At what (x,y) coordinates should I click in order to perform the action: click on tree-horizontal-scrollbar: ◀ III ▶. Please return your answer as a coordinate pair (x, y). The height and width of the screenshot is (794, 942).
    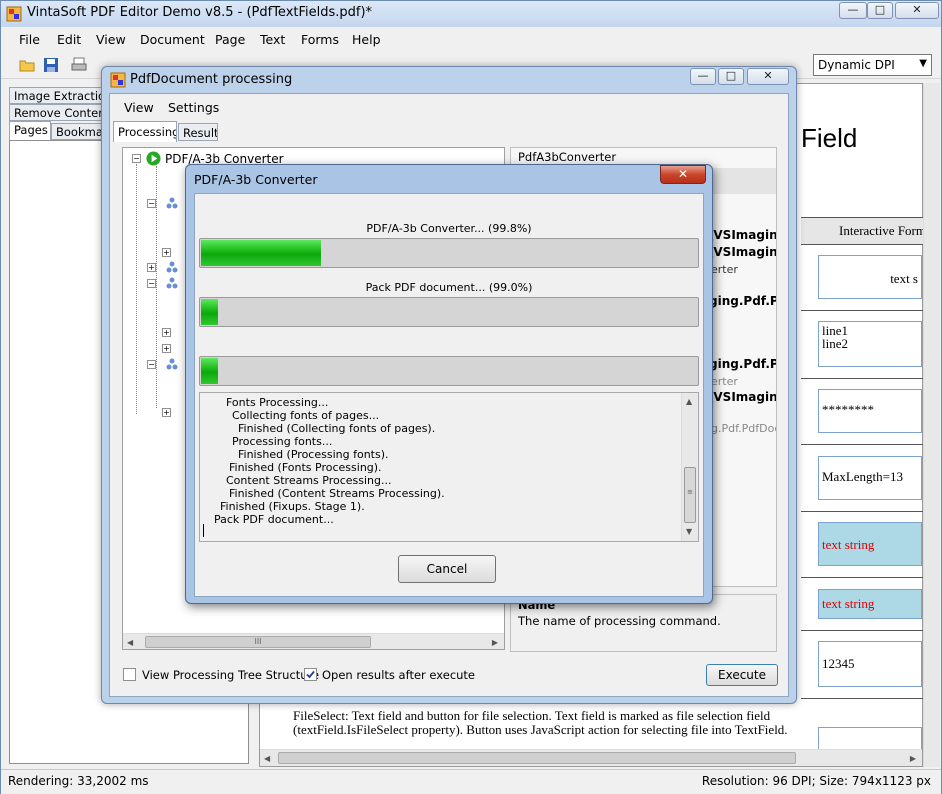
    Looking at the image, I should click on (313, 641).